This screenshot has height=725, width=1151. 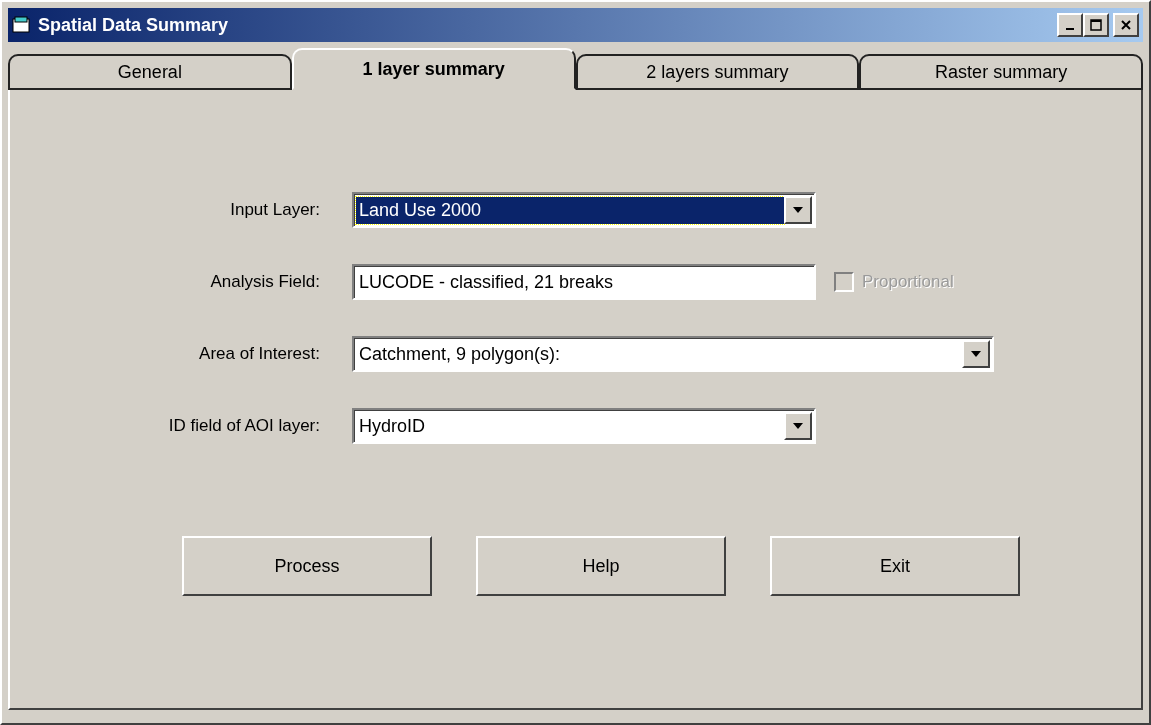 What do you see at coordinates (274, 210) in the screenshot?
I see `field-label: Input Layer:` at bounding box center [274, 210].